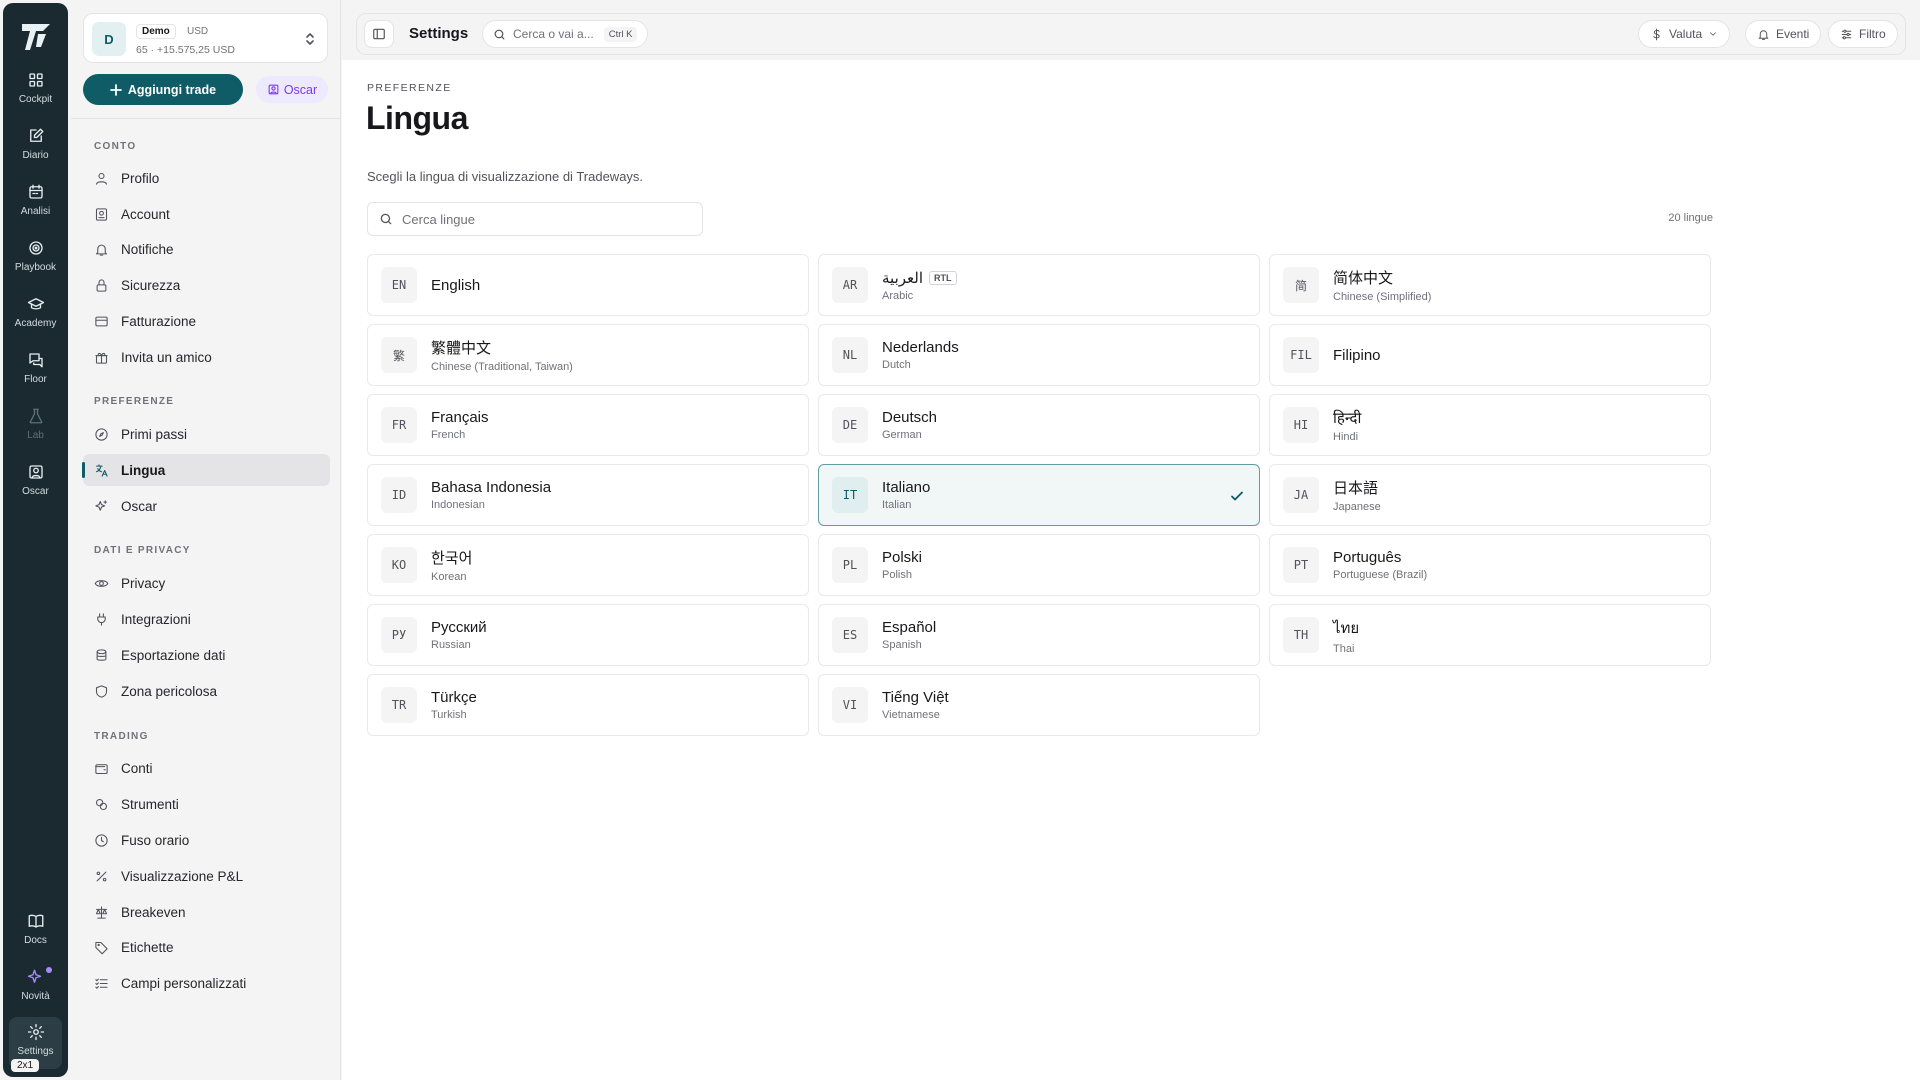  What do you see at coordinates (588, 425) in the screenshot?
I see `language-card: FR Français French` at bounding box center [588, 425].